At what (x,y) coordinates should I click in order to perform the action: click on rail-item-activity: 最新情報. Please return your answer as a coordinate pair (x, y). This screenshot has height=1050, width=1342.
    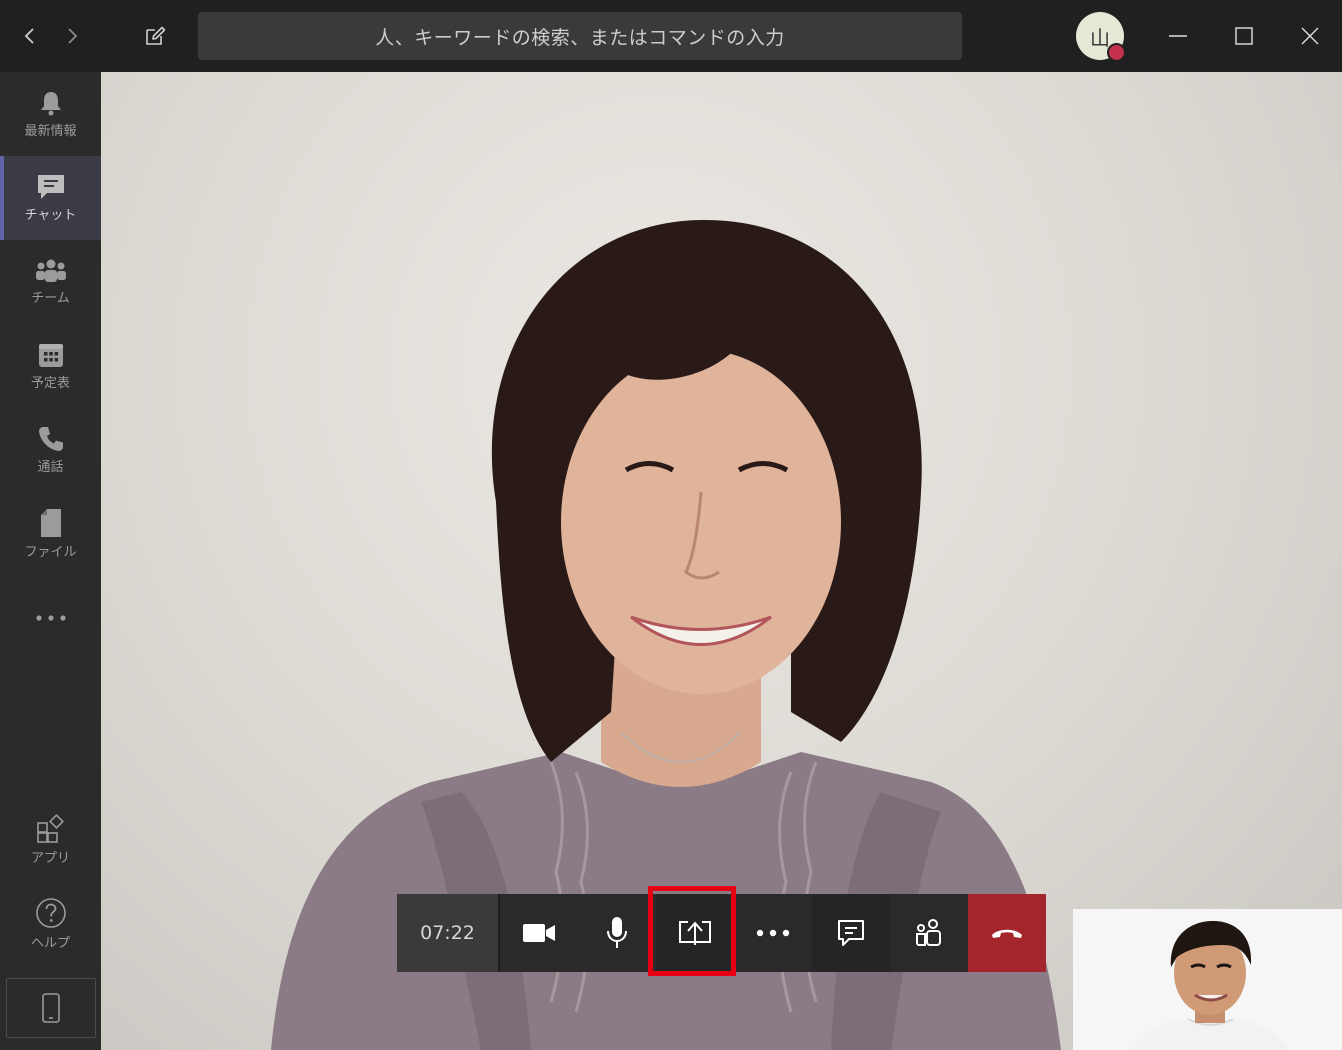
    Looking at the image, I should click on (50, 114).